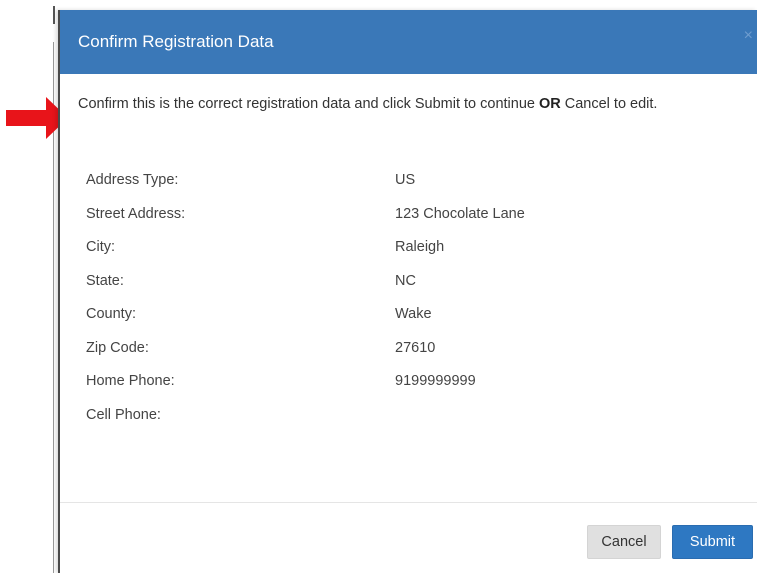  I want to click on field-label: City:, so click(100, 247).